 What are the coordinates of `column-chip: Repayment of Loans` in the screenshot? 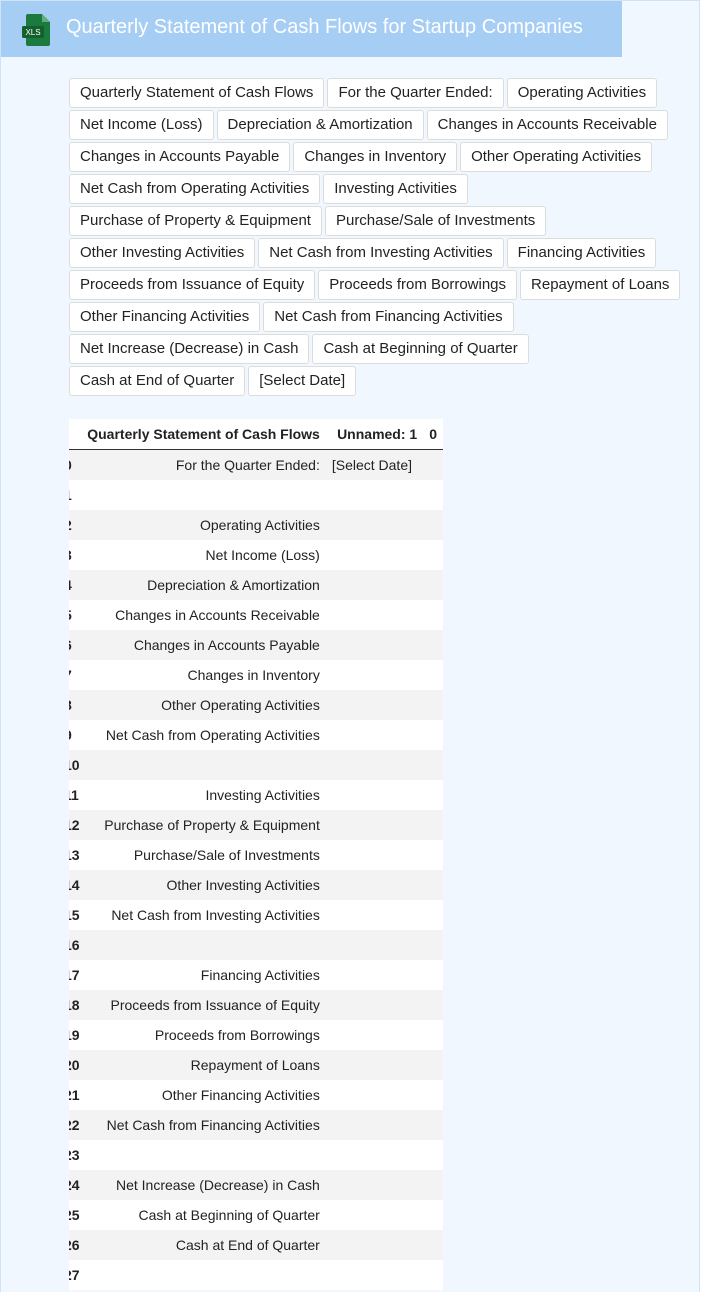 It's located at (600, 285).